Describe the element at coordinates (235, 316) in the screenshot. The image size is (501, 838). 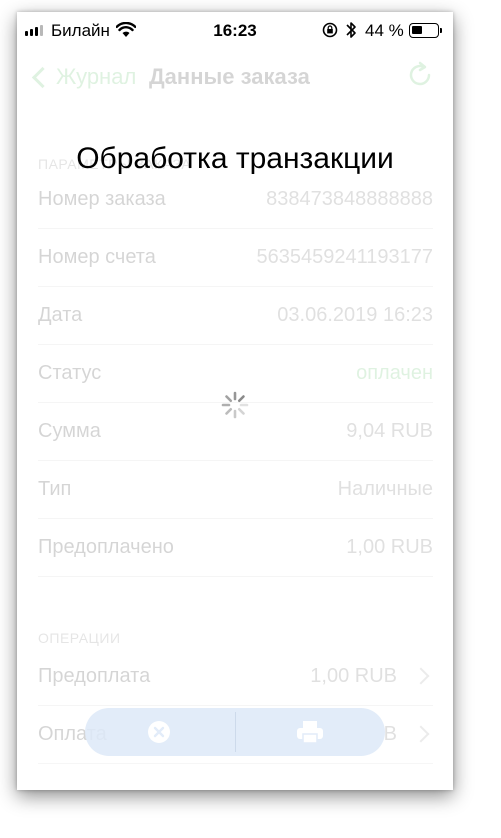
I see `order-row: Дата 03.06.2019 16:23` at that location.